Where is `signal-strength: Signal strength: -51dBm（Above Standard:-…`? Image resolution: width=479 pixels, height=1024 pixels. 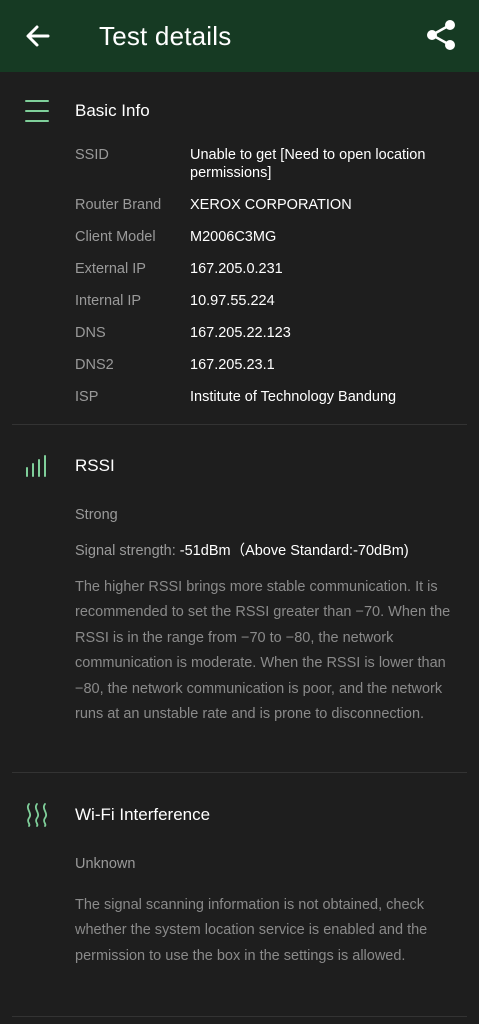 signal-strength: Signal strength: -51dBm（Above Standard:-… is located at coordinates (242, 551).